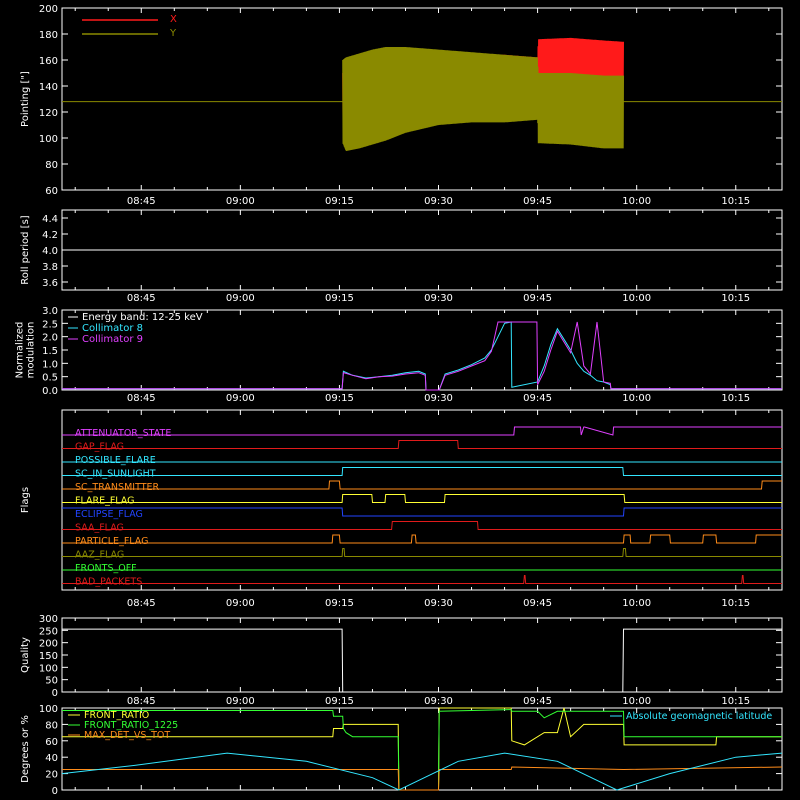 The image size is (800, 800). What do you see at coordinates (115, 474) in the screenshot?
I see `flag-label: SC_IN_SUNLIGHT` at bounding box center [115, 474].